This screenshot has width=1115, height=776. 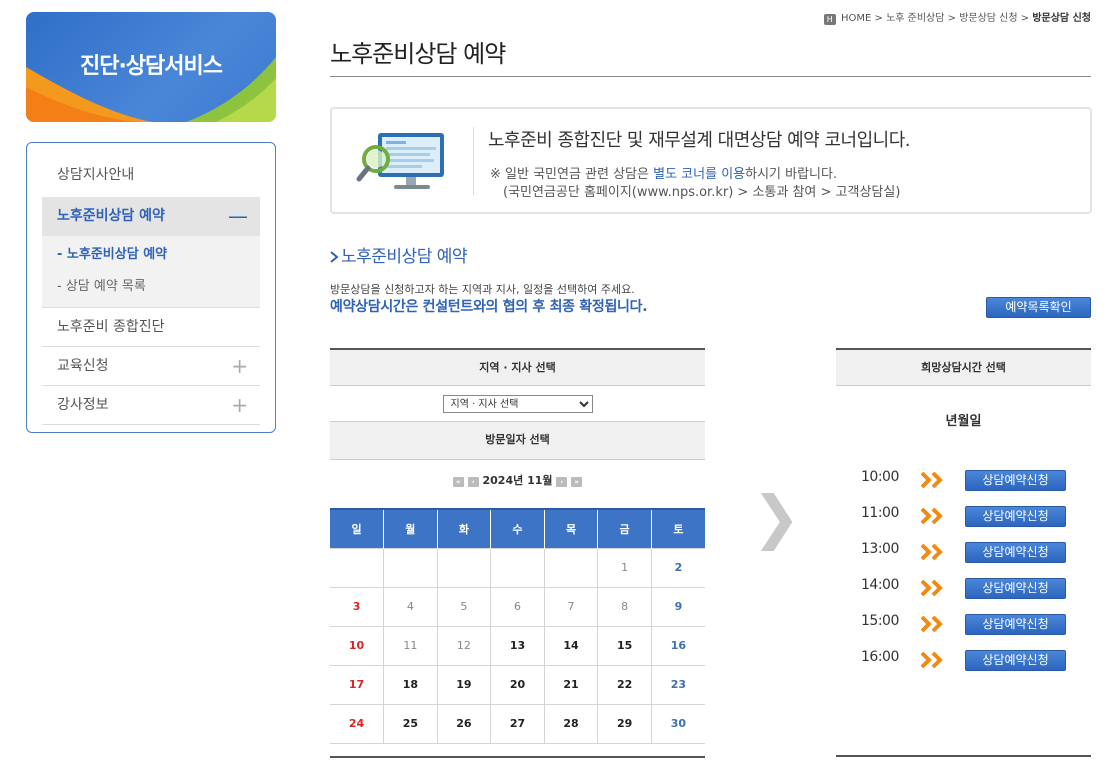 I want to click on calendar-day: 25, so click(x=410, y=723).